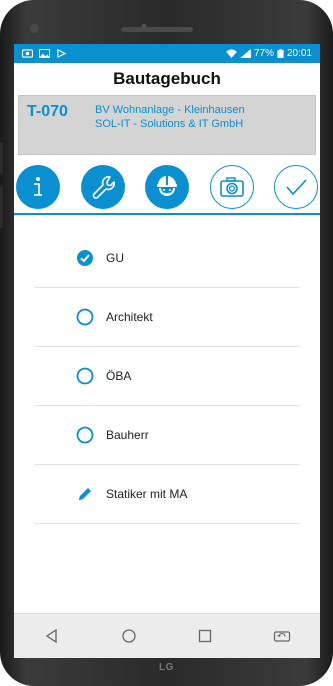 This screenshot has width=333, height=686. What do you see at coordinates (34, 28) in the screenshot?
I see `front-camera` at bounding box center [34, 28].